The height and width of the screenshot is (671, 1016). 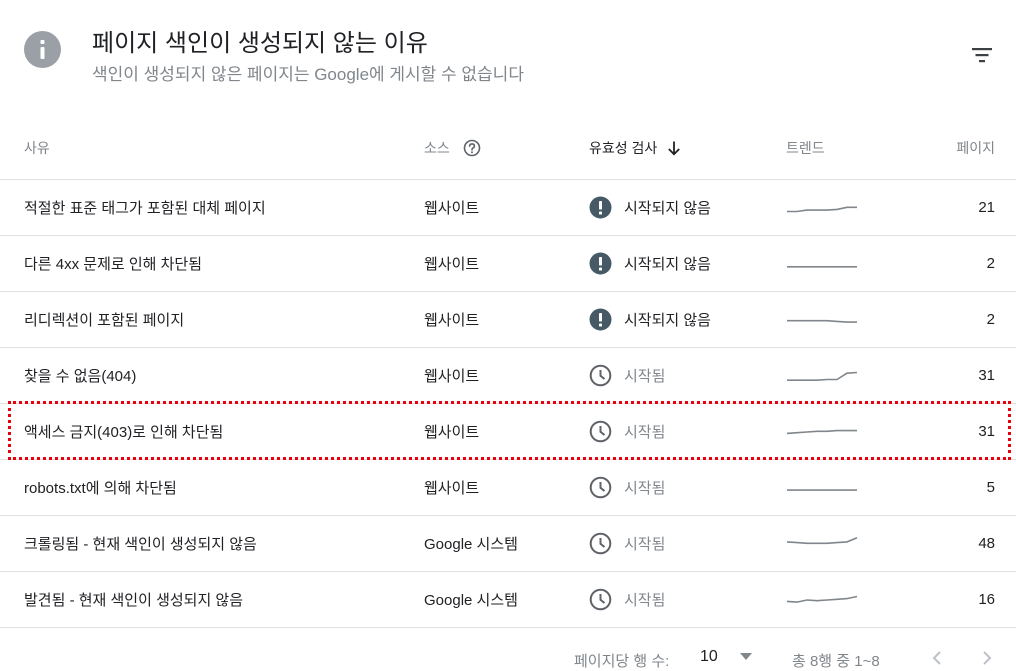 I want to click on table-row: 발견됨 - 현재 색인이 생성되지 않음 Google 시스템 시작됨 16, so click(x=508, y=600).